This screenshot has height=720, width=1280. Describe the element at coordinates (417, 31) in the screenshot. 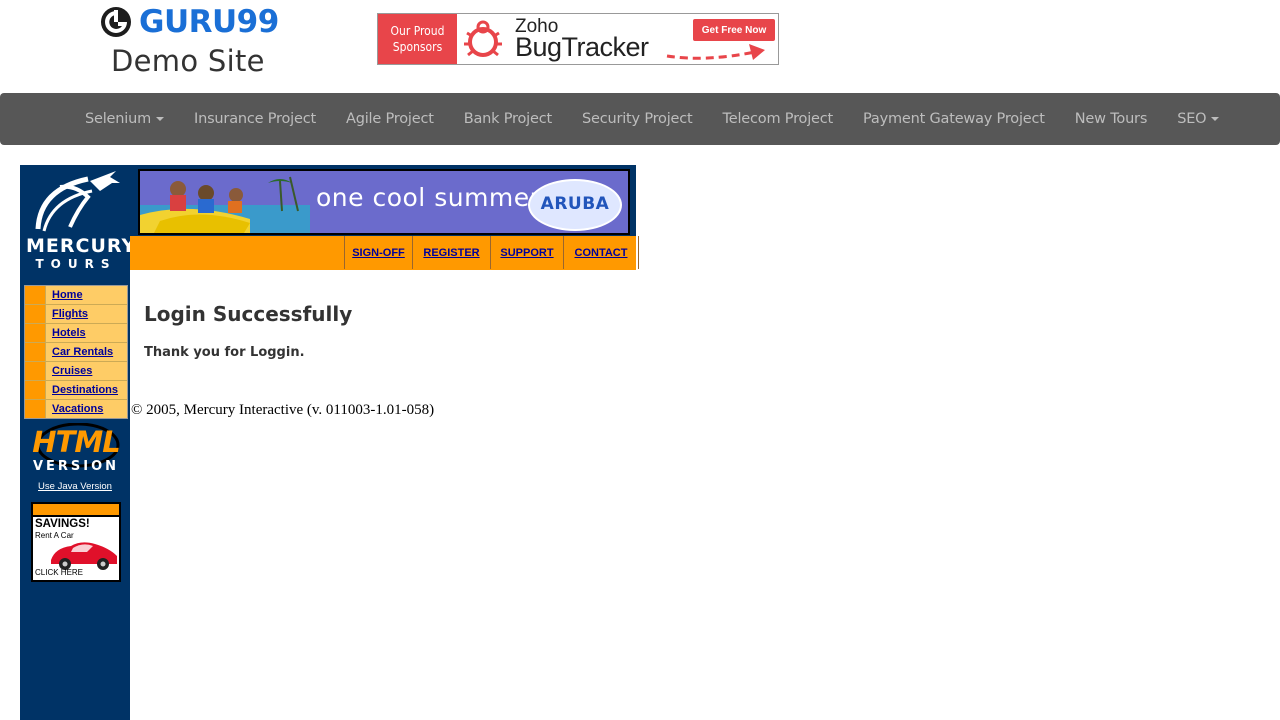

I see `sponsor-label-line1: Our Proud` at that location.